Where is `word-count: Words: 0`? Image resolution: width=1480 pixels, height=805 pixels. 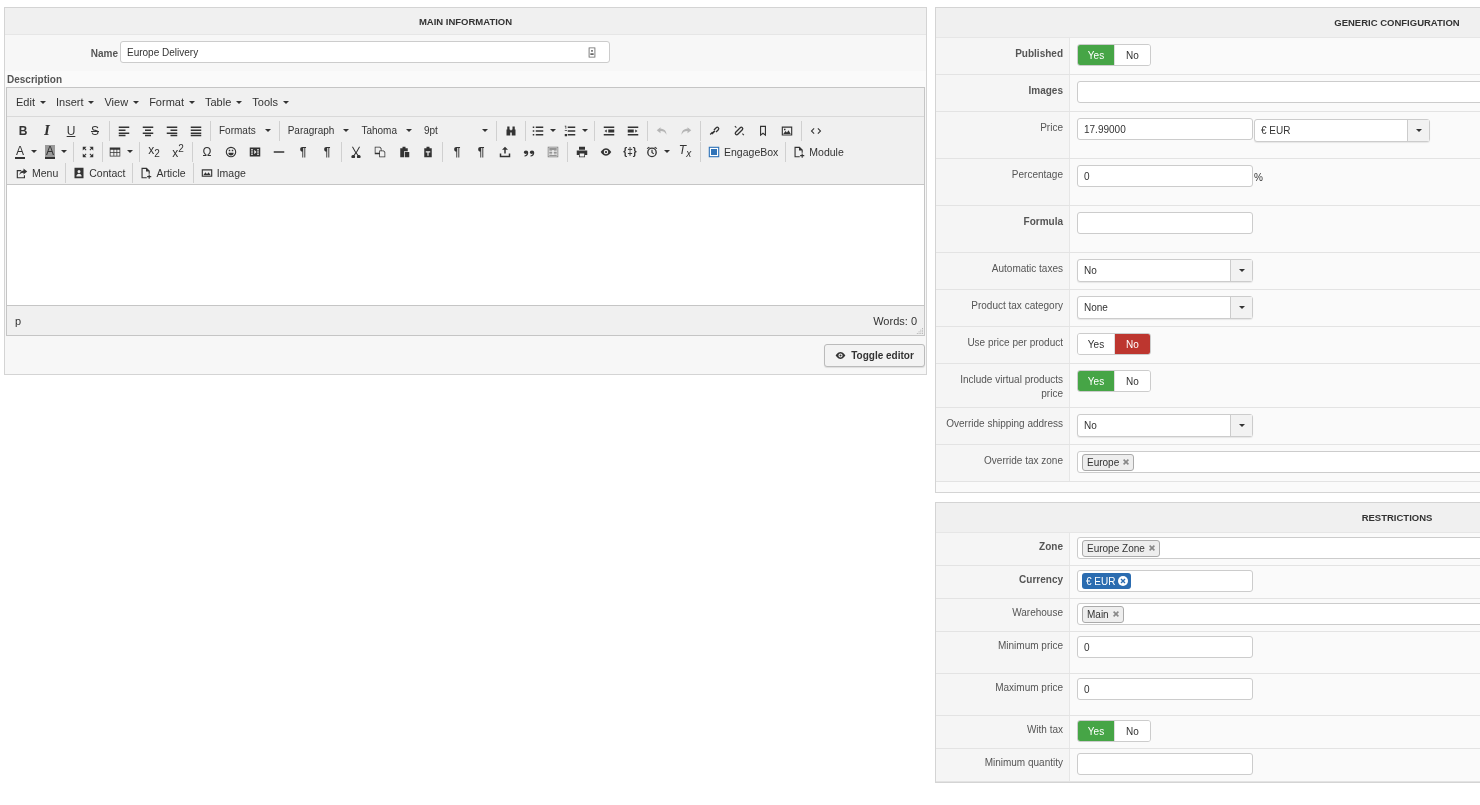 word-count: Words: 0 is located at coordinates (895, 320).